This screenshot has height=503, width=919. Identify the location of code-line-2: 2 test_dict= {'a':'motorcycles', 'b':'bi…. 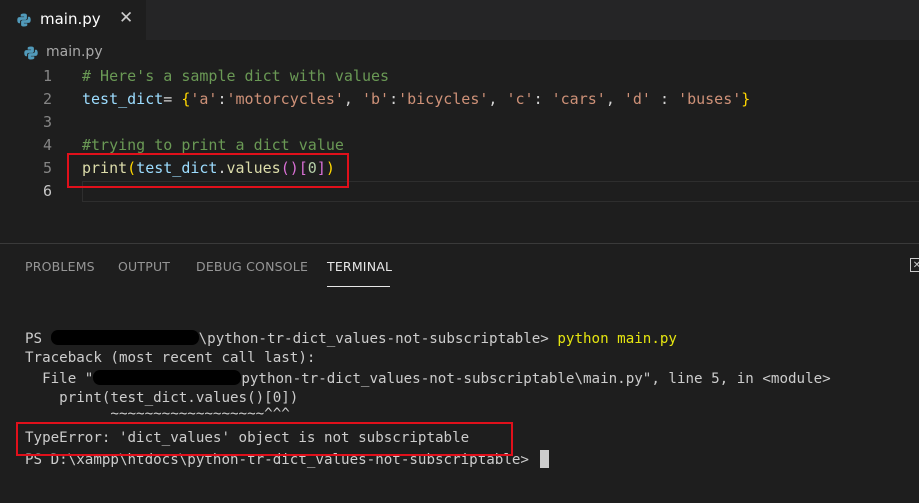
(459, 100).